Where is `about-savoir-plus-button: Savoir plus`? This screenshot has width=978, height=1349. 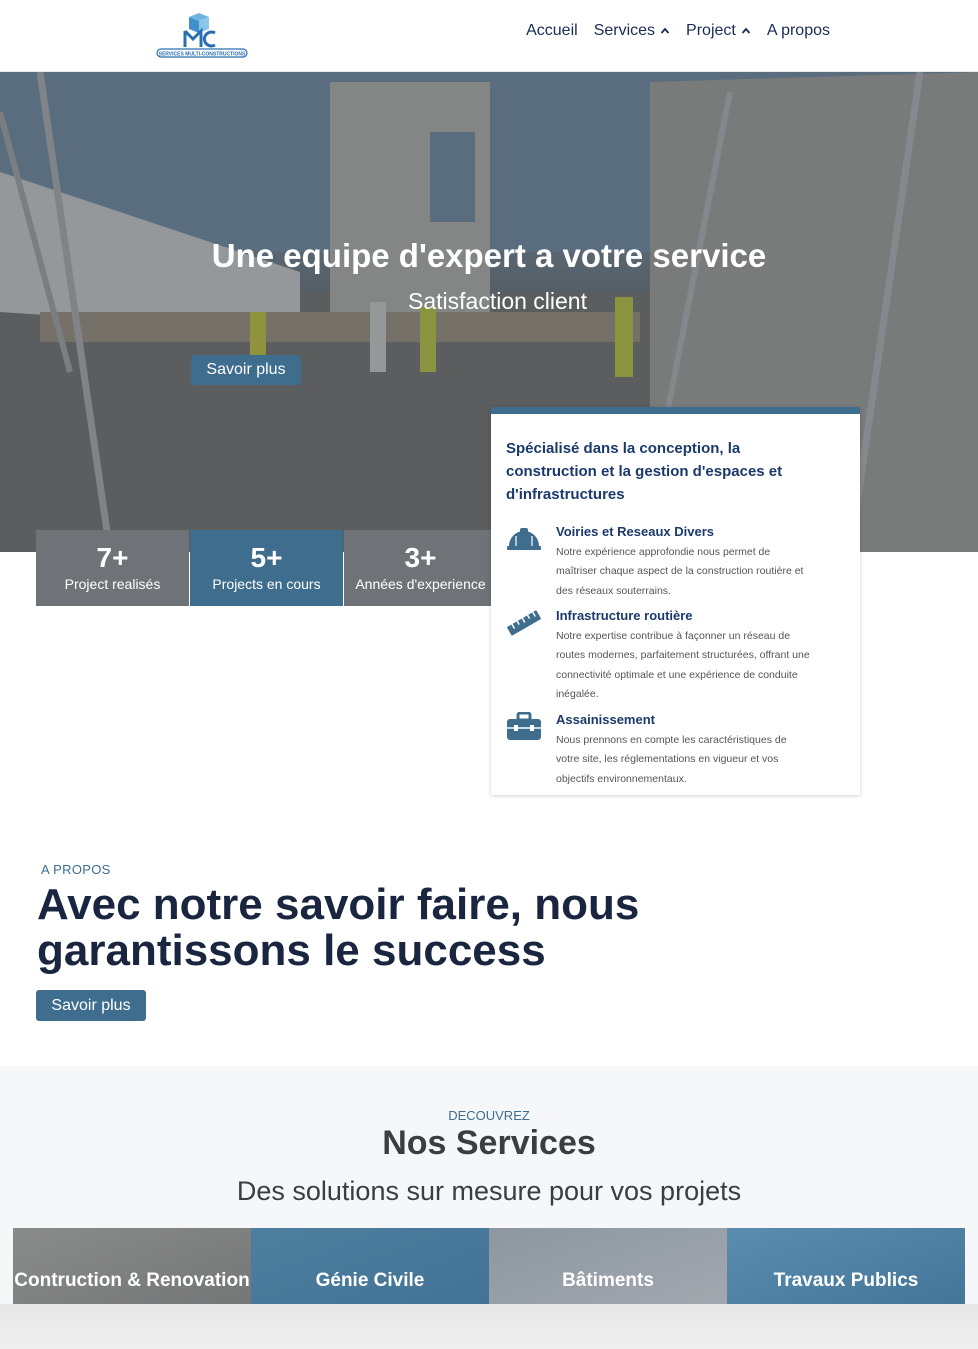
about-savoir-plus-button: Savoir plus is located at coordinates (91, 1005).